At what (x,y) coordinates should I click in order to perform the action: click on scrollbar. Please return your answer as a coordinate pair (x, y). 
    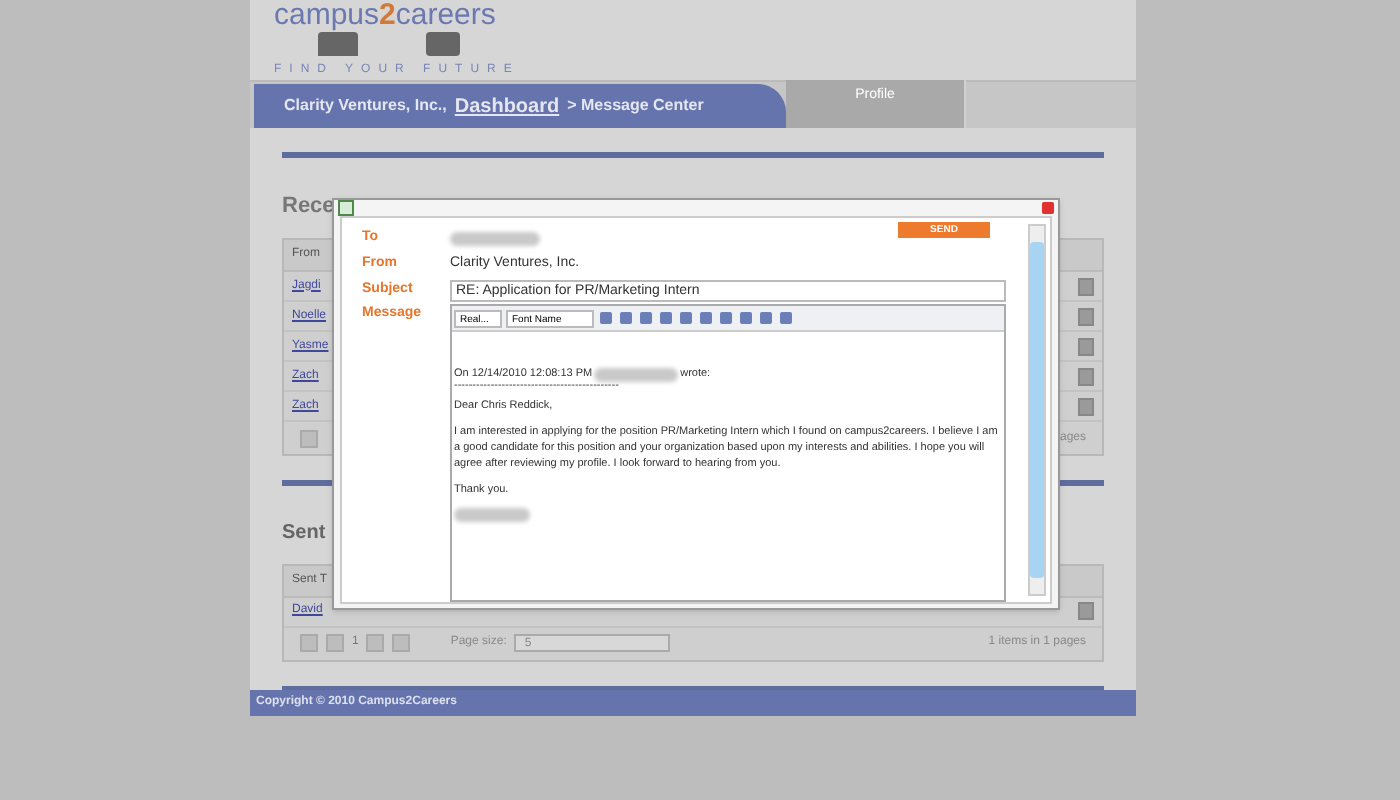
    Looking at the image, I should click on (1037, 410).